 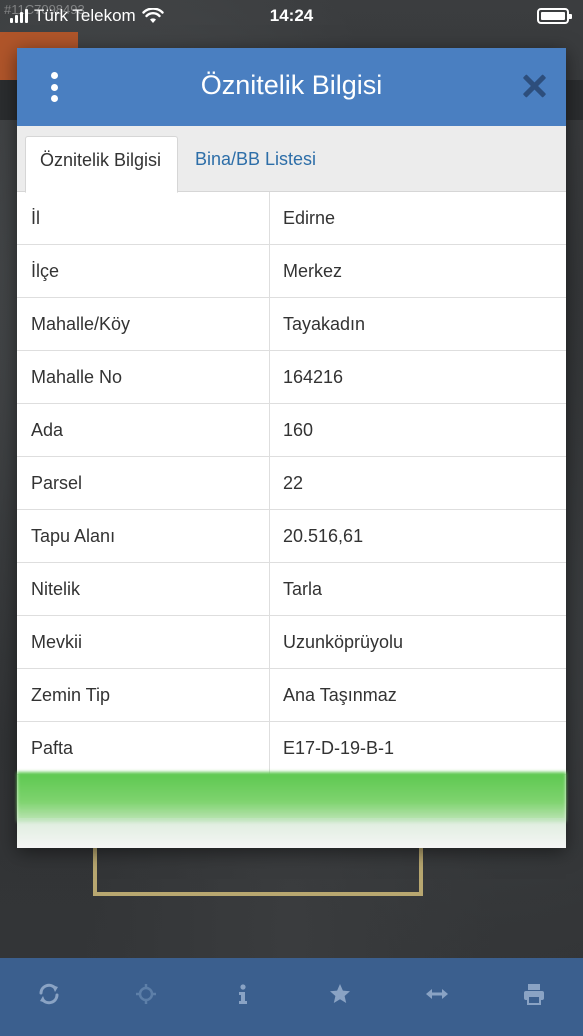 I want to click on row-key: Mahalle/Köy, so click(x=143, y=324).